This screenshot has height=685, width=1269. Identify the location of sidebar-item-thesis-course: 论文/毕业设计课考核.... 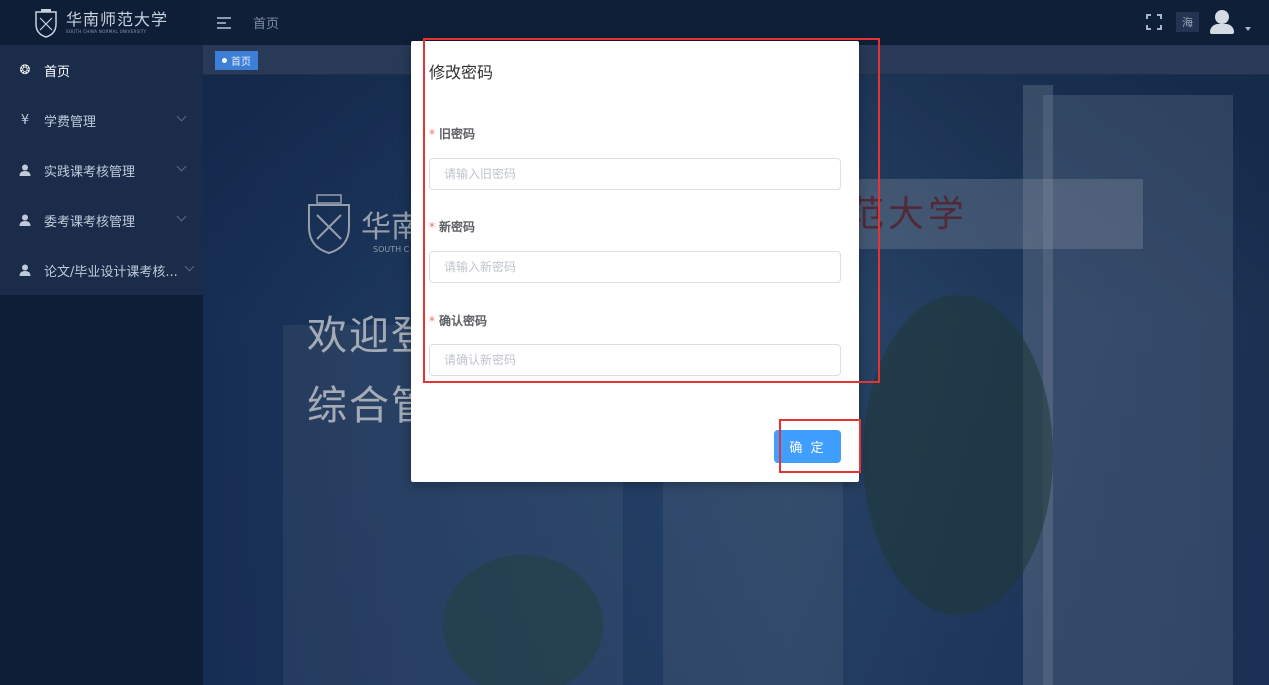
(101, 270).